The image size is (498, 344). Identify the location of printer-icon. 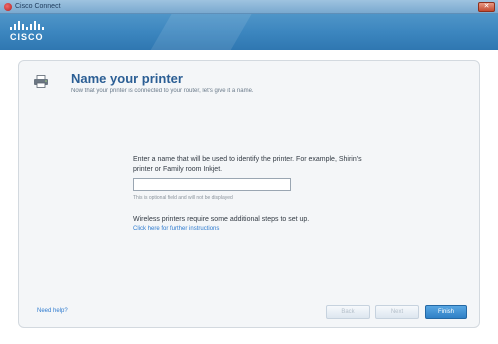
(41, 81).